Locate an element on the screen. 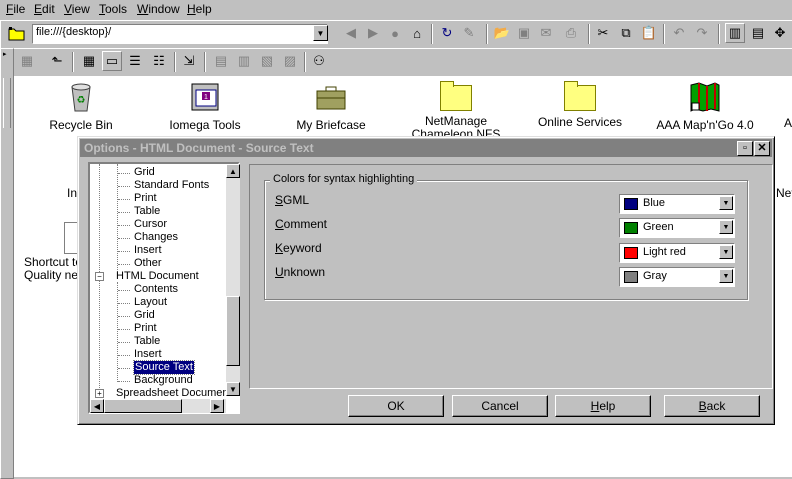 Image resolution: width=792 pixels, height=479 pixels. desktop-item-label: NetManage Chameleon NFS is located at coordinates (456, 126).